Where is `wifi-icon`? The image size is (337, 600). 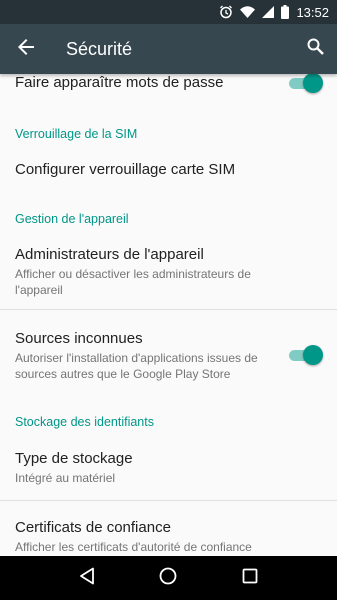 wifi-icon is located at coordinates (248, 12).